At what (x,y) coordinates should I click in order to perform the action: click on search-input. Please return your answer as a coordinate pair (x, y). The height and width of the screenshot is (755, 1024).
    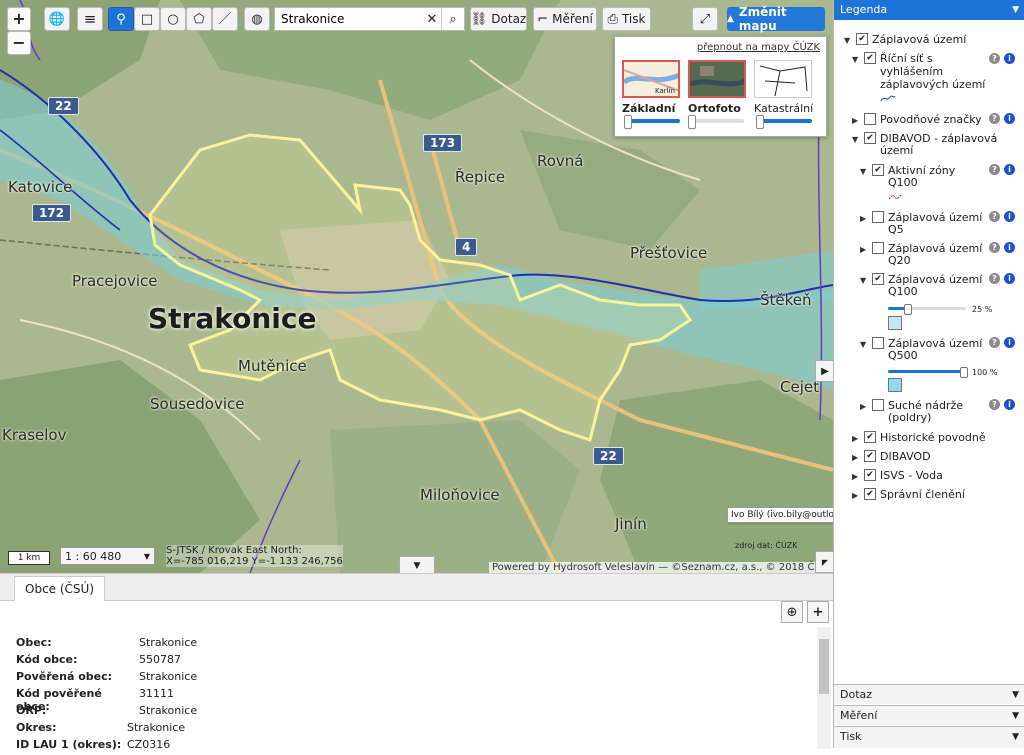
    Looking at the image, I should click on (349, 19).